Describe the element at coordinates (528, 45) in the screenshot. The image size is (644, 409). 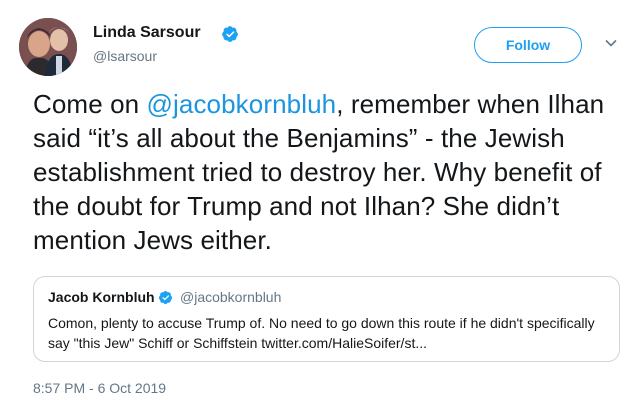
I see `follow-button: Follow` at that location.